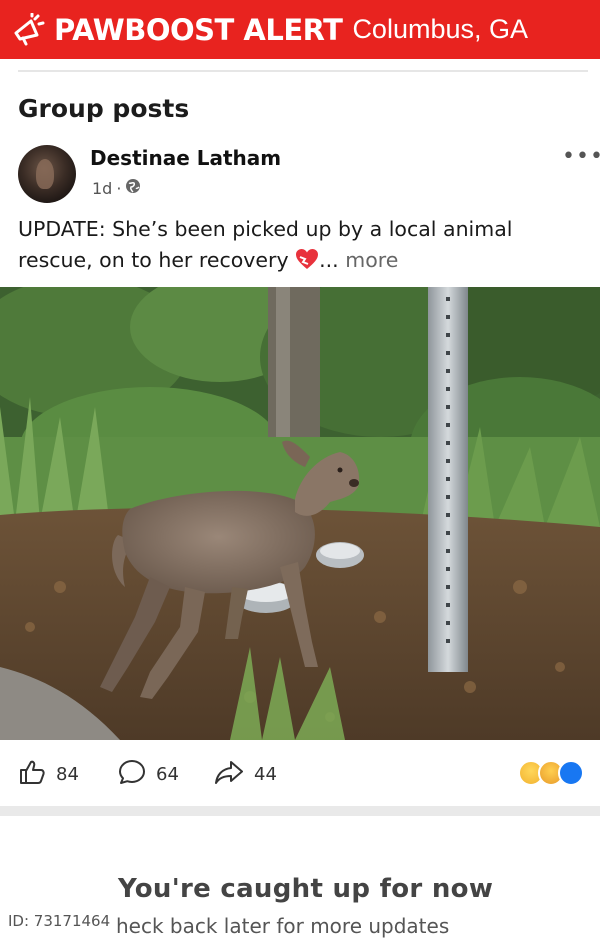  Describe the element at coordinates (551, 773) in the screenshot. I see `reaction-summary` at that location.